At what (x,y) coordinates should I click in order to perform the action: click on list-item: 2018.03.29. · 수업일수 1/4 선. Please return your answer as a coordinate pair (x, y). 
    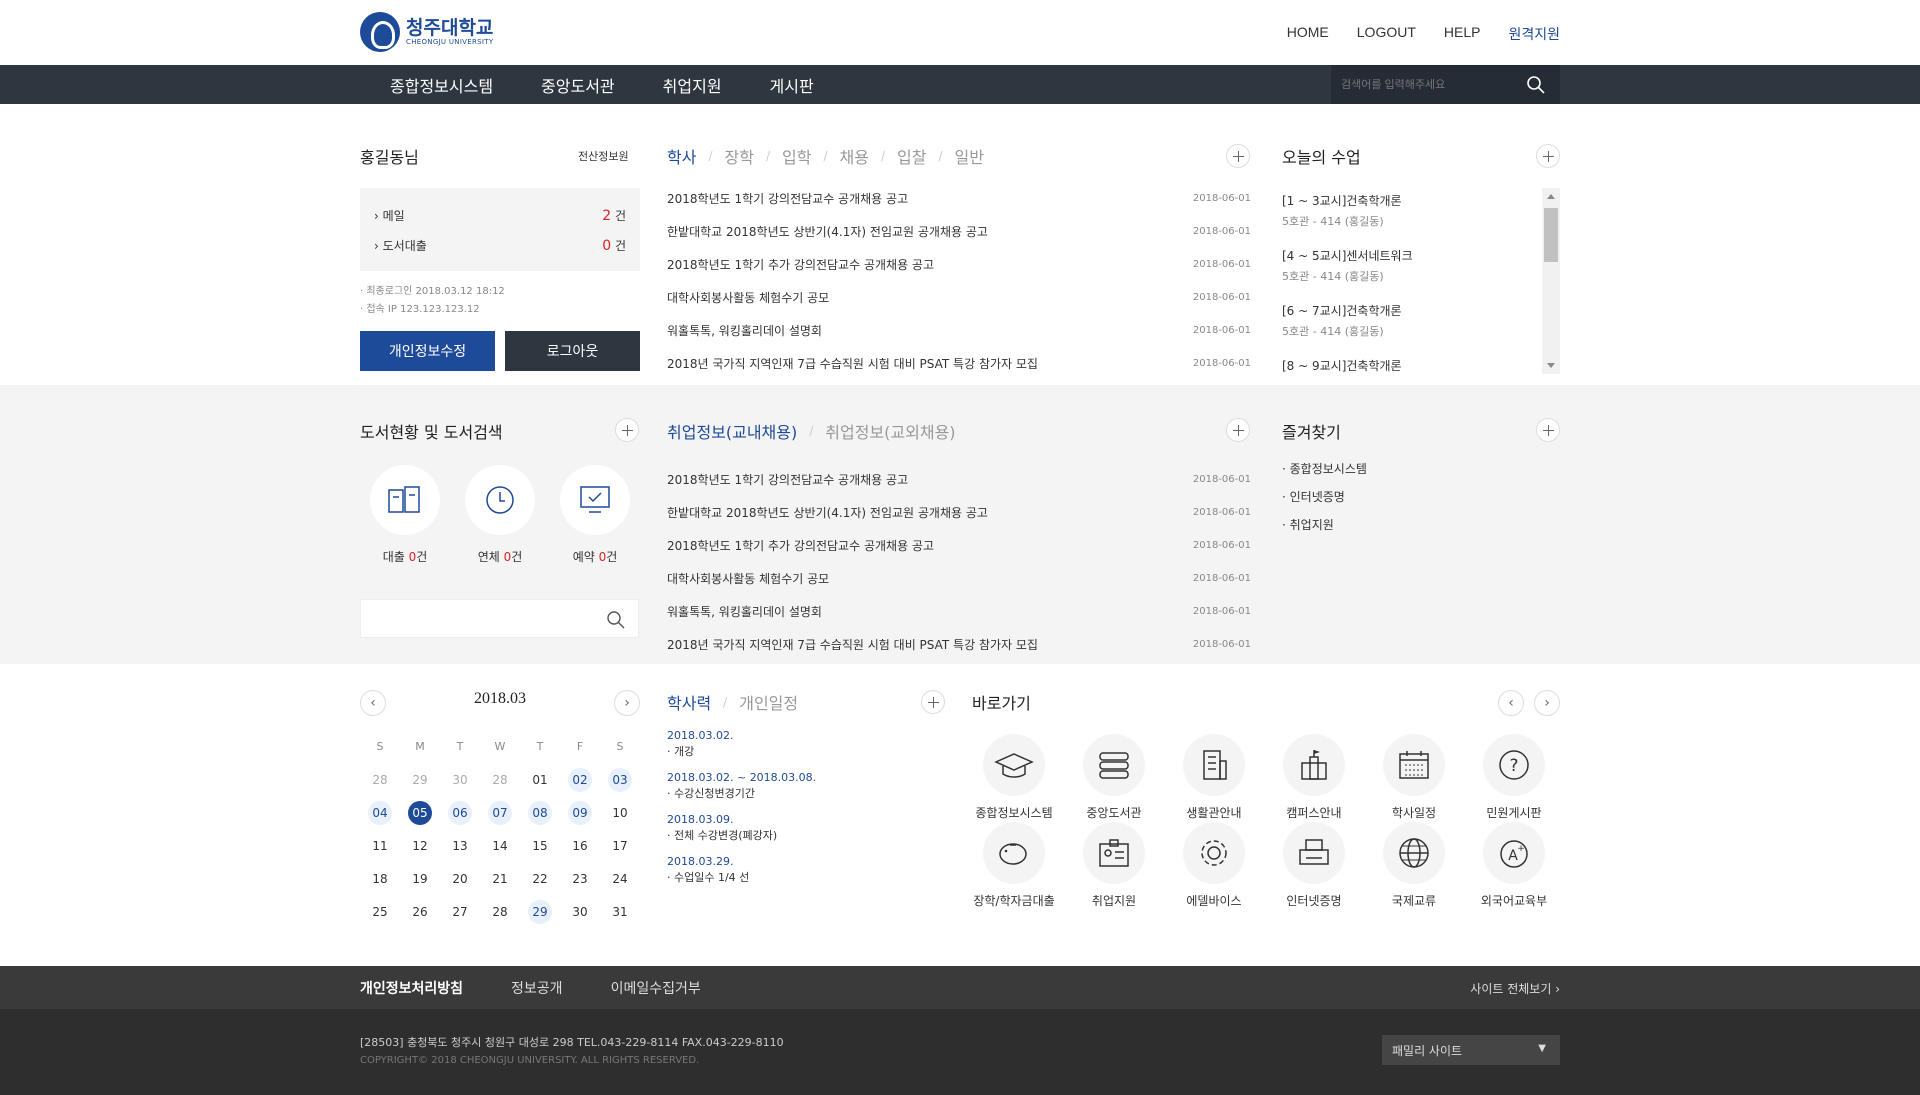
    Looking at the image, I should click on (741, 870).